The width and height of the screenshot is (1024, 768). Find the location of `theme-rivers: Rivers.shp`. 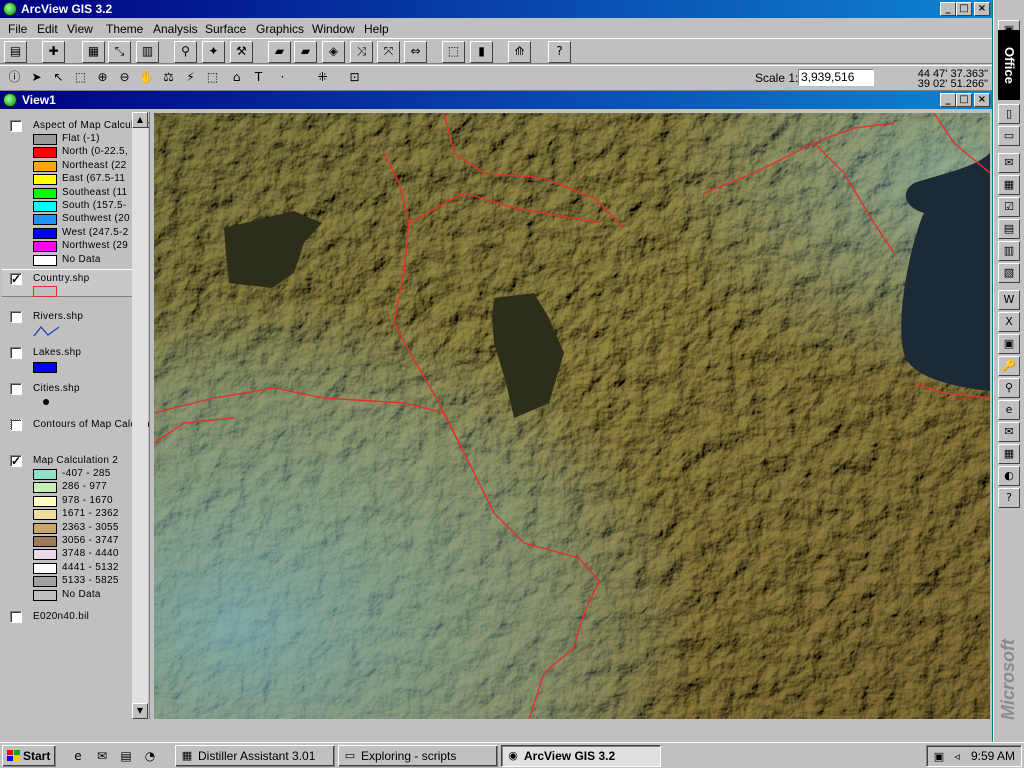

theme-rivers: Rivers.shp is located at coordinates (68, 326).